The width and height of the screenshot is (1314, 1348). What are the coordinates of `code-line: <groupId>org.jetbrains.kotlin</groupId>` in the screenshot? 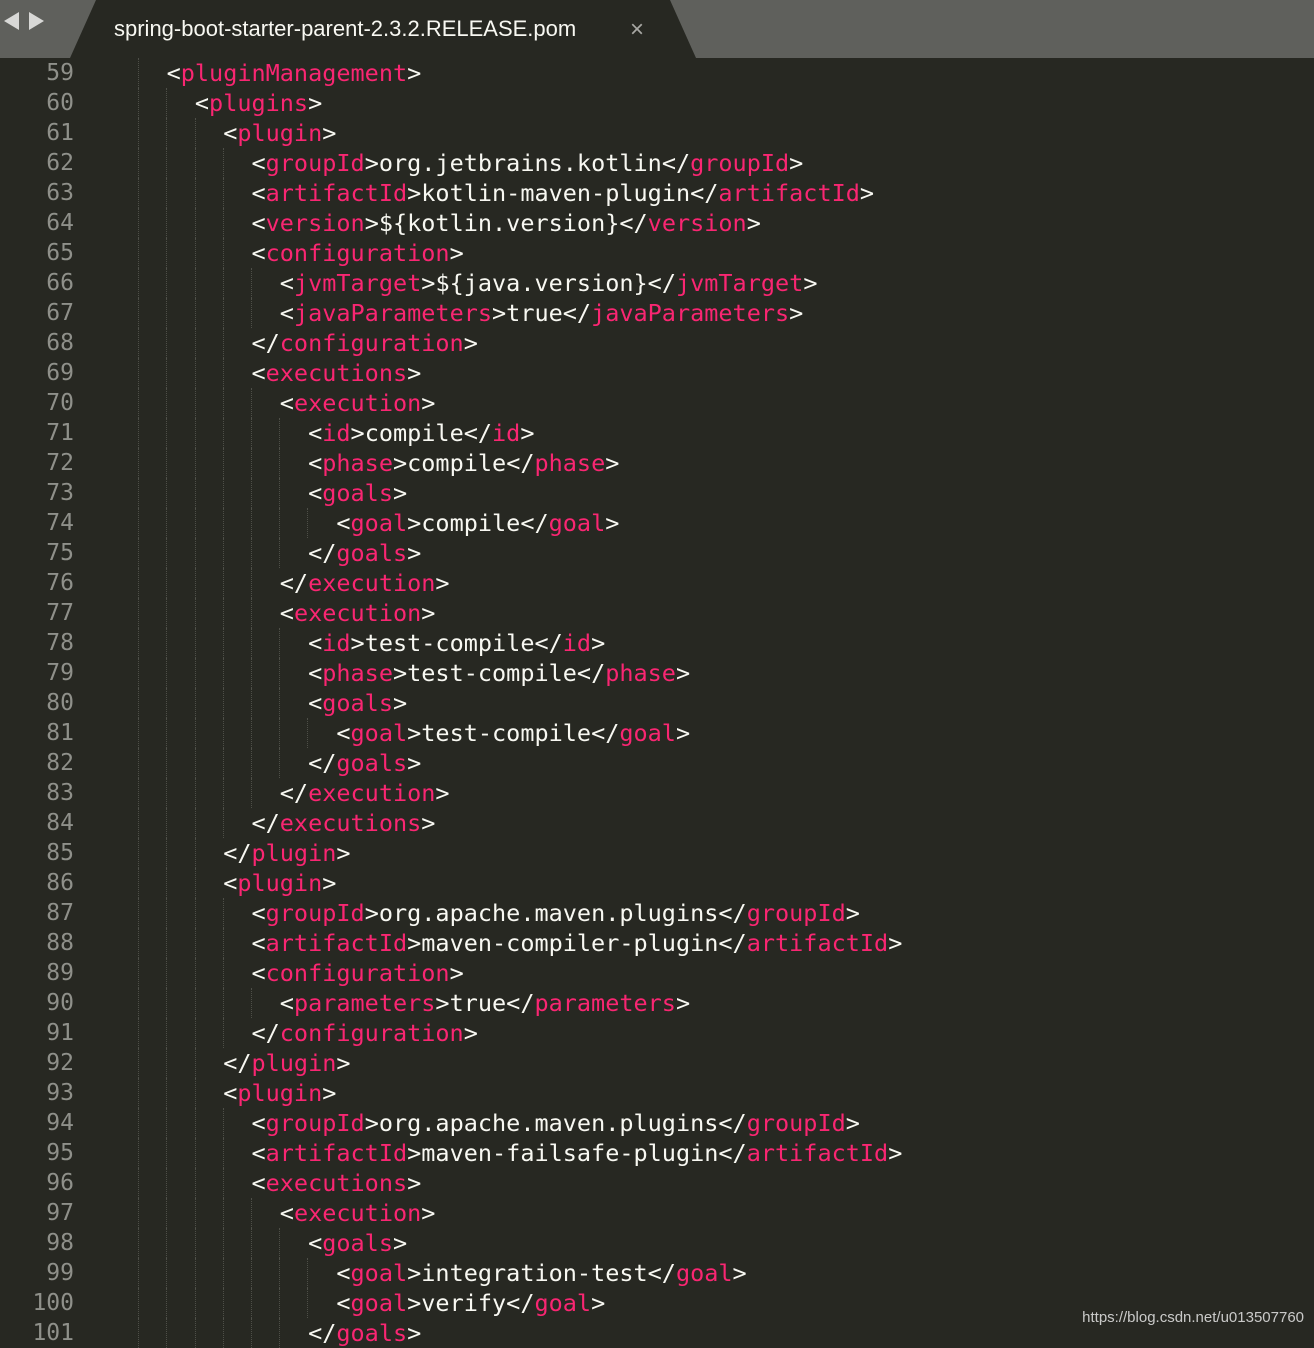 It's located at (506, 163).